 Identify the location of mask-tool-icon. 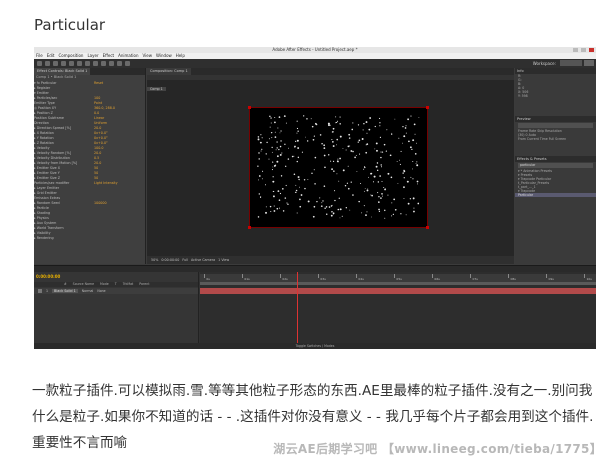
(87, 63).